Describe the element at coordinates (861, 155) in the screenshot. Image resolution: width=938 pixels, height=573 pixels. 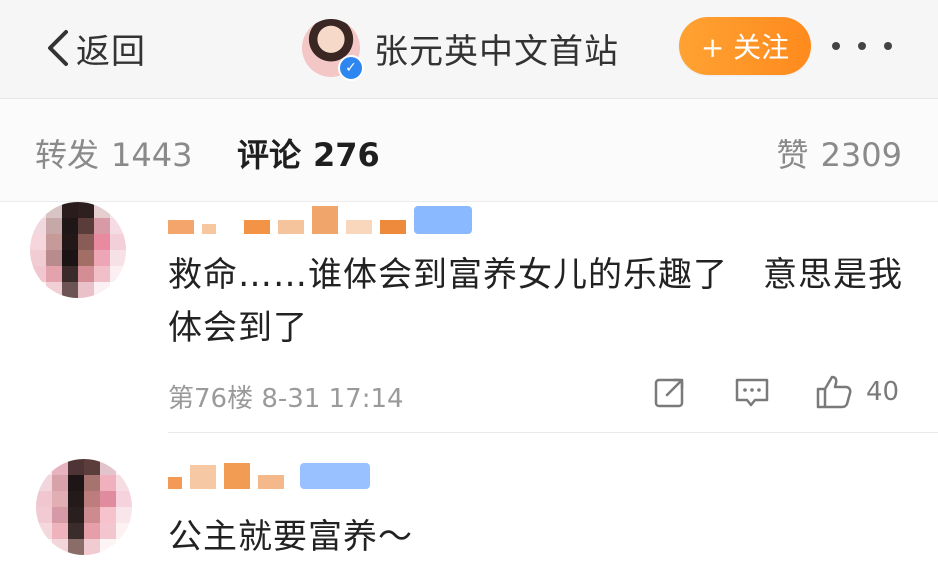
I see `tab-like-count: 2309` at that location.